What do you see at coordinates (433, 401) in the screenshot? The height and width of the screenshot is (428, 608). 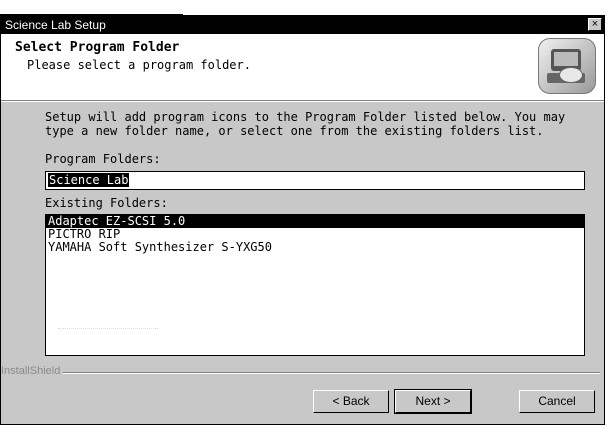 I see `next-button: Next >` at bounding box center [433, 401].